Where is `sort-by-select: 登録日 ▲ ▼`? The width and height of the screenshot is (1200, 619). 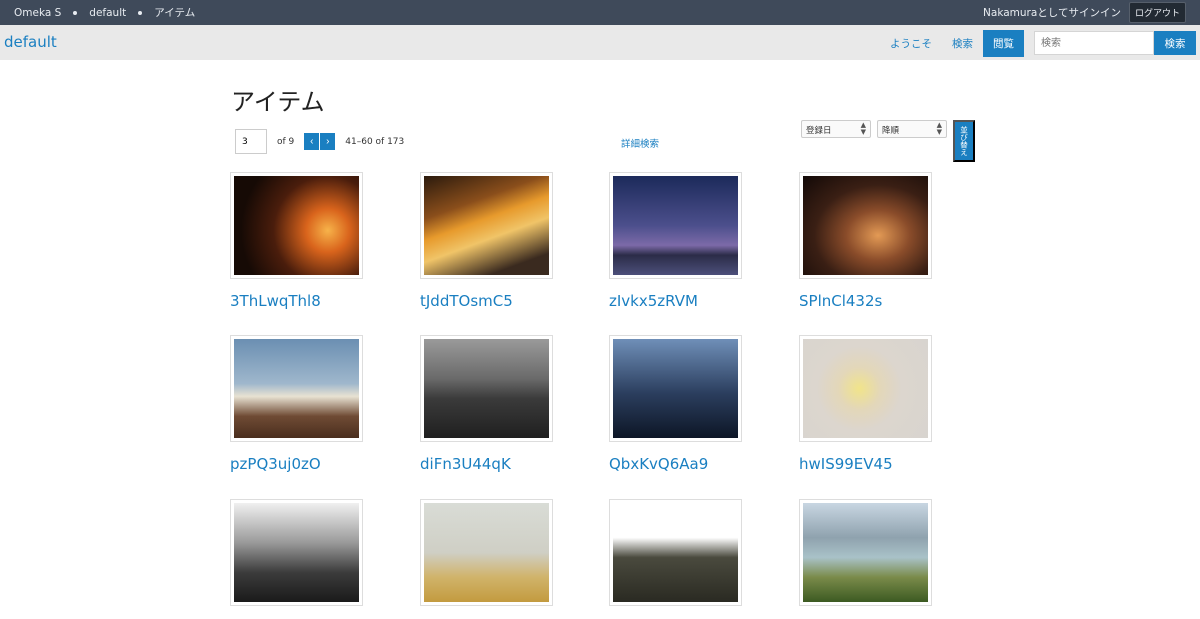
sort-by-select: 登録日 ▲ ▼ is located at coordinates (836, 129).